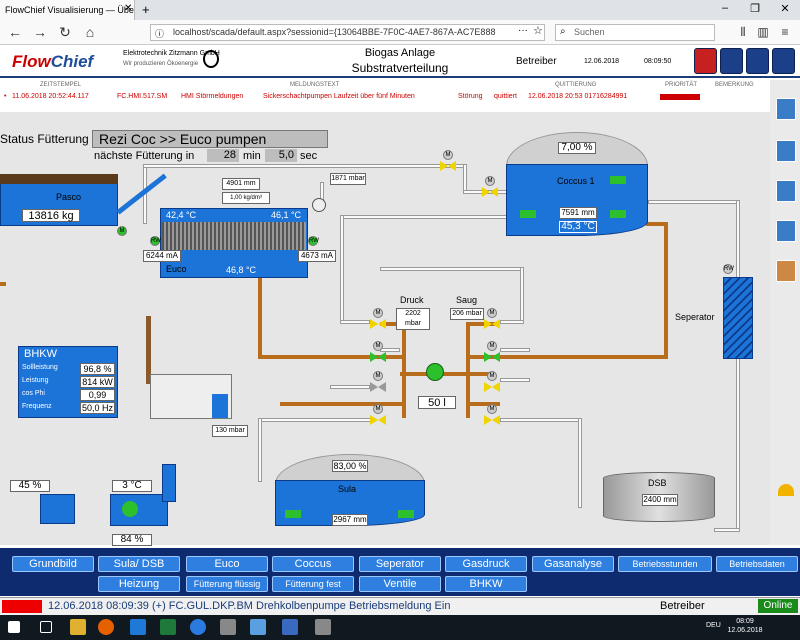 Image resolution: width=800 pixels, height=640 pixels. What do you see at coordinates (313, 584) in the screenshot?
I see `nav-fuetterung-fest: Fütterung fest` at bounding box center [313, 584].